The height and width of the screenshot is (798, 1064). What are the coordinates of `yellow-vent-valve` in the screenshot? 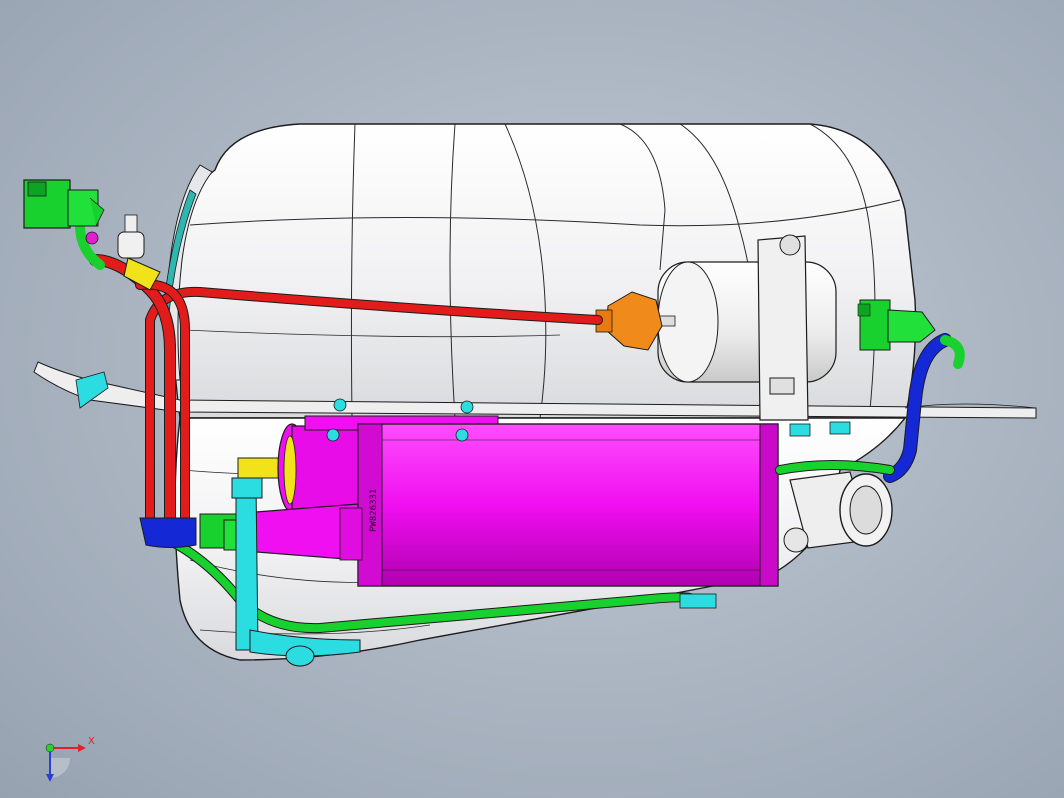 It's located at (139, 252).